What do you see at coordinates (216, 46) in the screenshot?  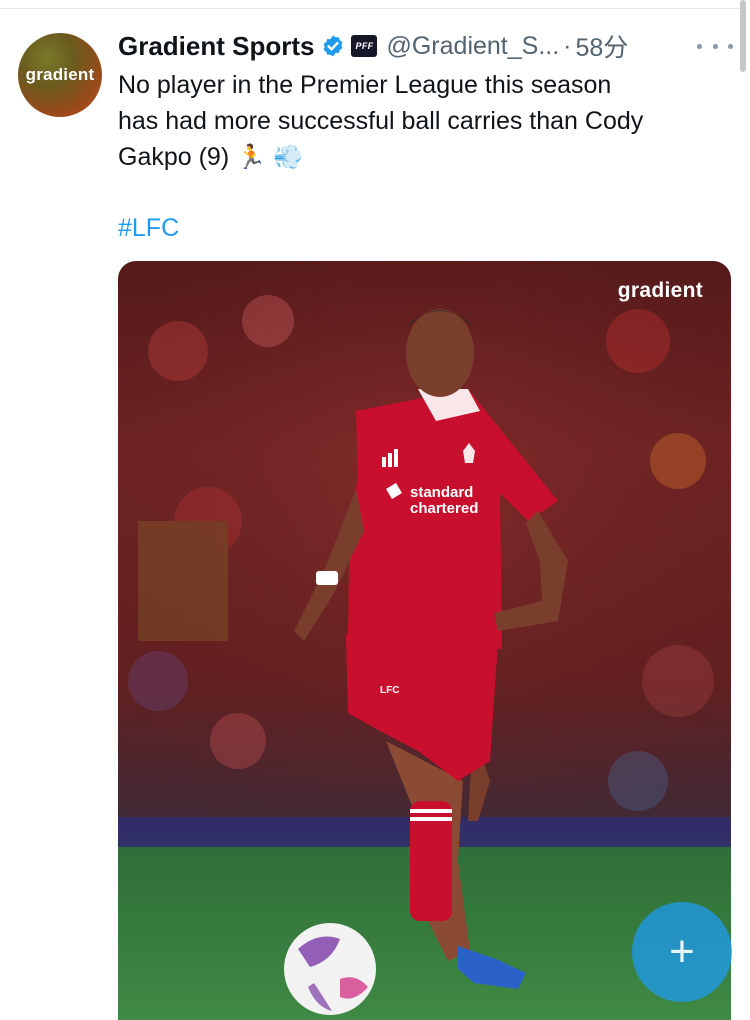 I see `display-name: Gradient Sports` at bounding box center [216, 46].